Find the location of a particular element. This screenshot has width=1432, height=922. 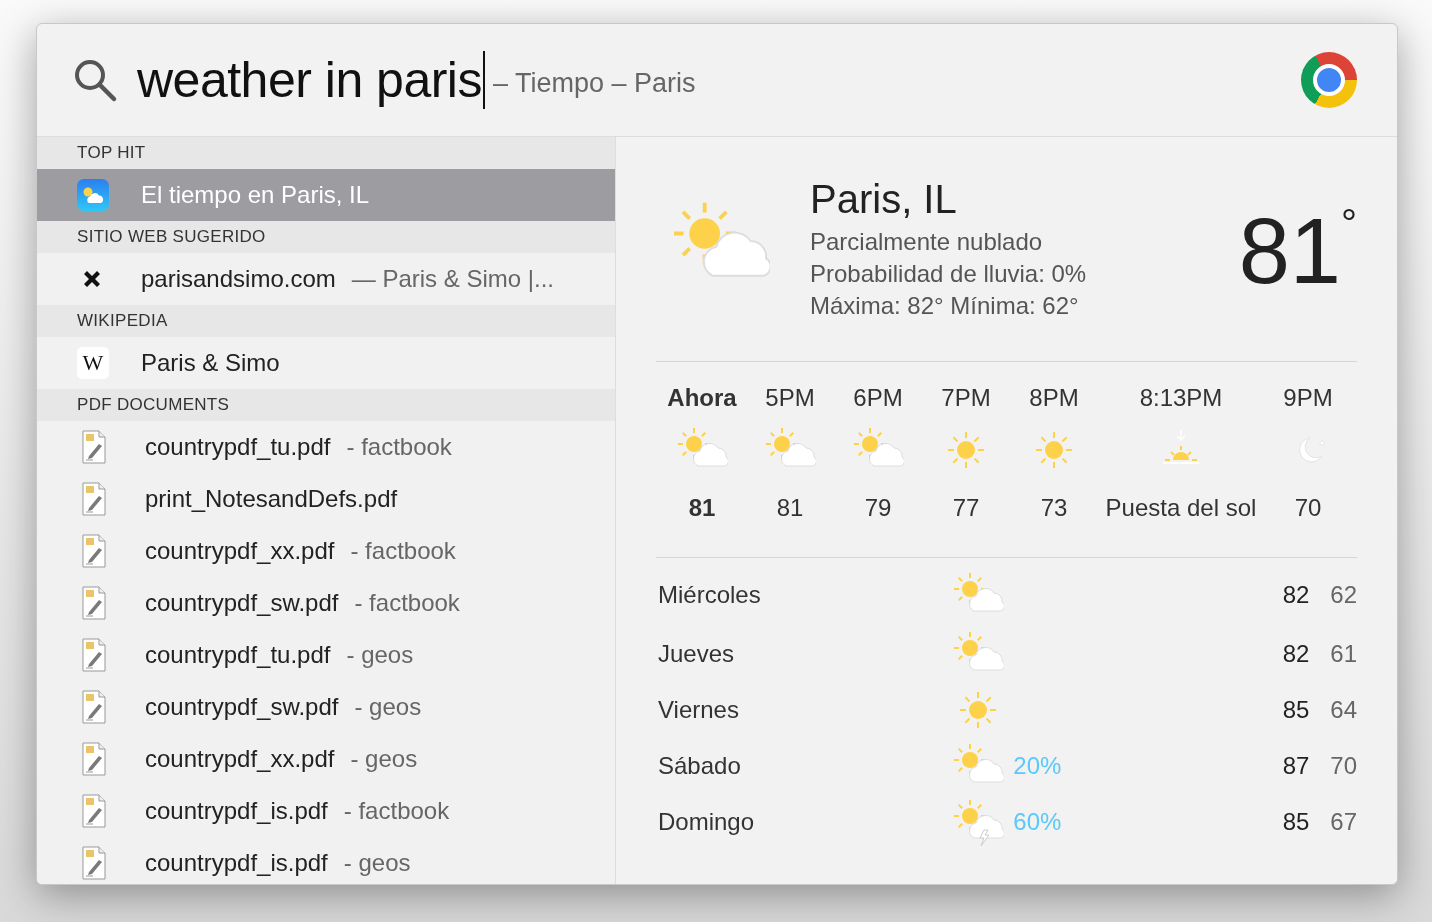

low-temperature: 67 is located at coordinates (1343, 822).